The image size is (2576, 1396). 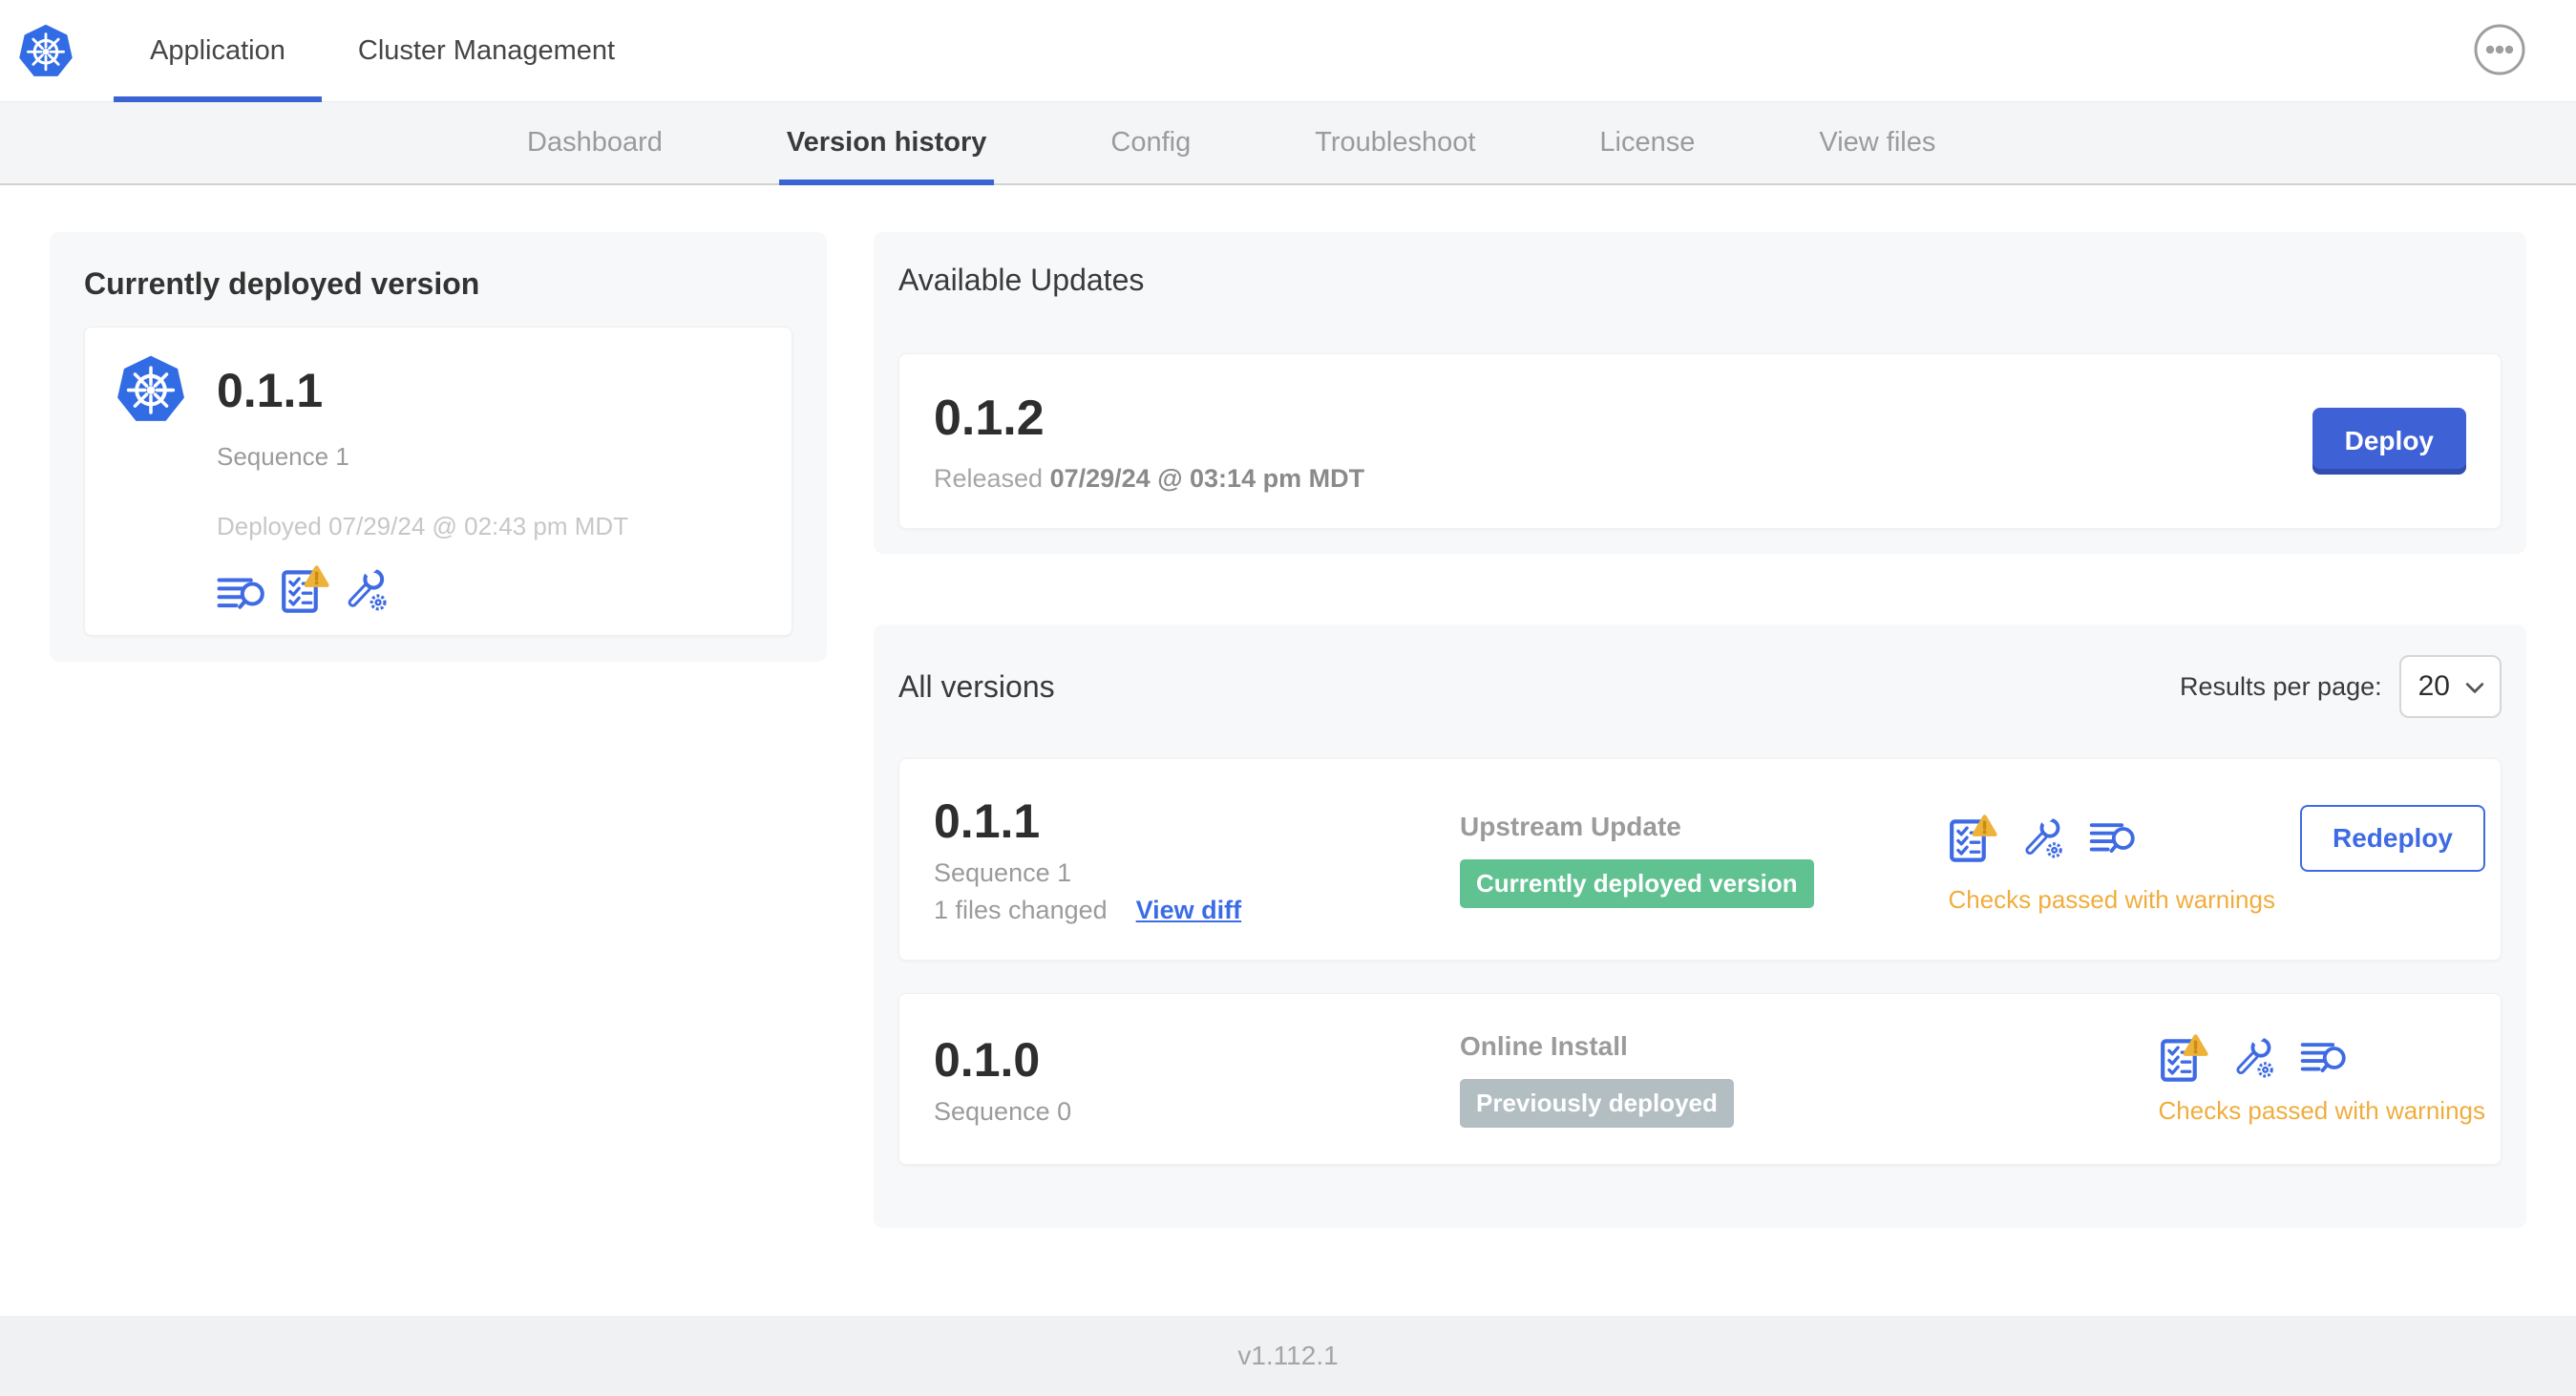 What do you see at coordinates (1288, 51) in the screenshot?
I see `top-nav-bar: Application Cluster Management` at bounding box center [1288, 51].